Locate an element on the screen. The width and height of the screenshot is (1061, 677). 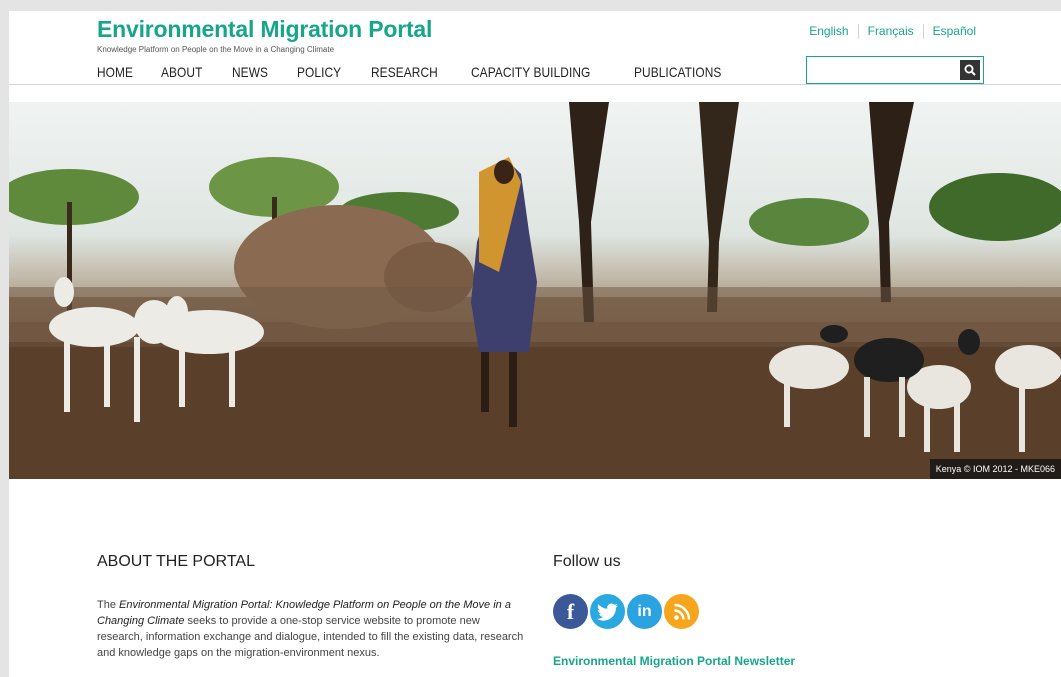
twitter-icon is located at coordinates (607, 611).